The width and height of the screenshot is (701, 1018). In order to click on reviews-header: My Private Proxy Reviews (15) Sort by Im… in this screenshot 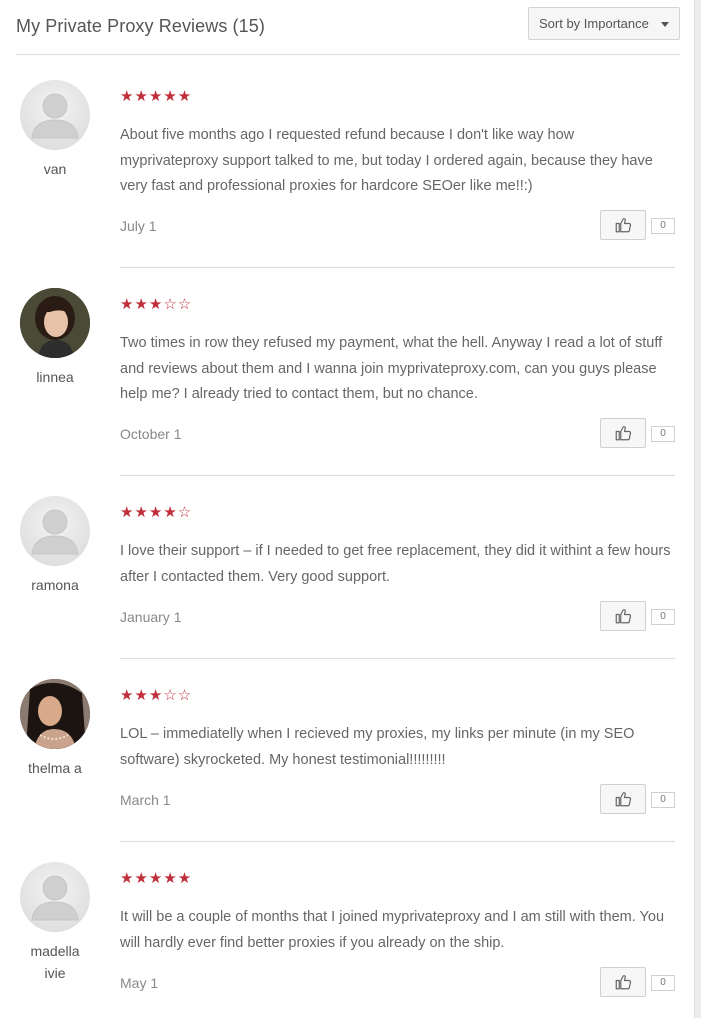, I will do `click(348, 27)`.